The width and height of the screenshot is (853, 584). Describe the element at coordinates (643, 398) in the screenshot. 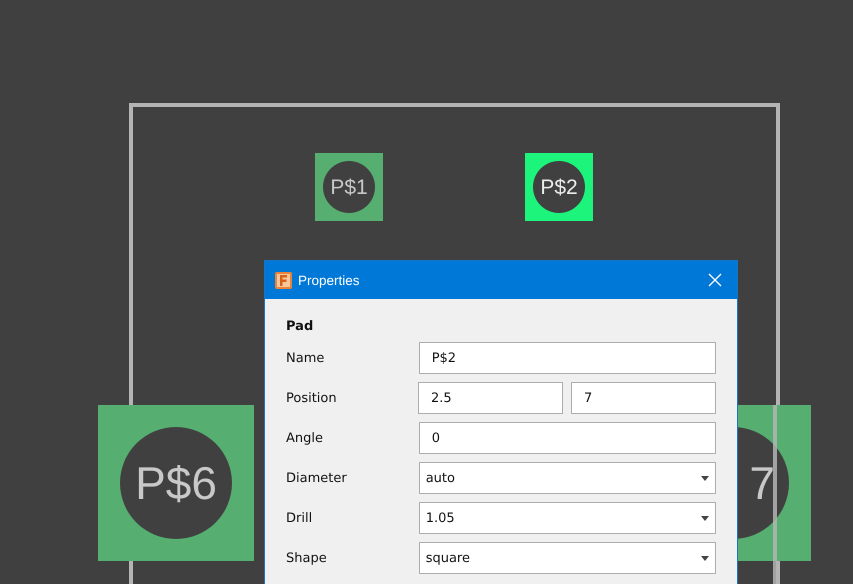

I see `input-field: 7` at that location.